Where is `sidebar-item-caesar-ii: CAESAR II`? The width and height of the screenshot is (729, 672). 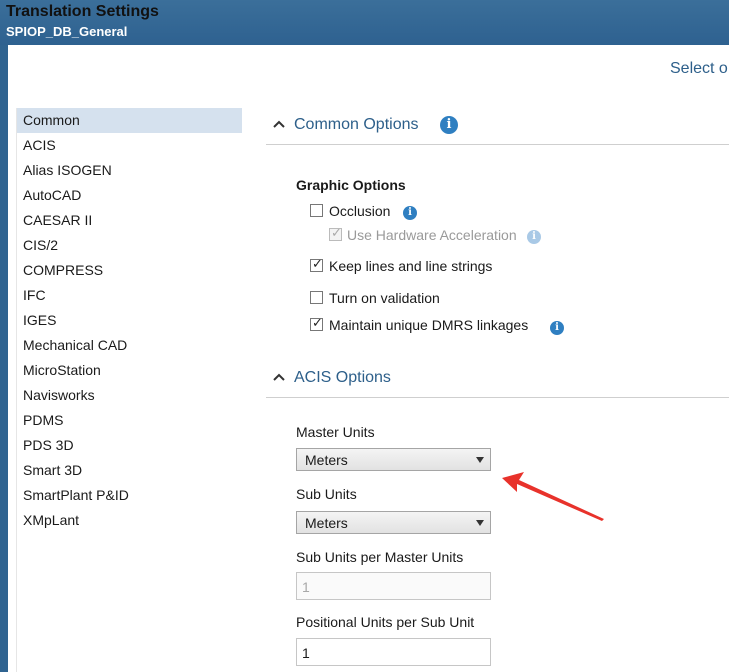 sidebar-item-caesar-ii: CAESAR II is located at coordinates (129, 220).